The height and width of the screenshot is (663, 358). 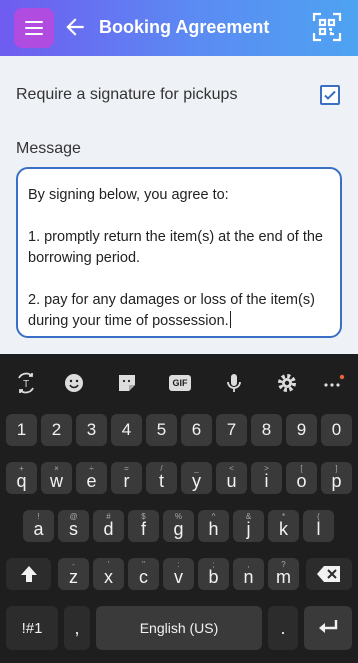 I want to click on signature-checkbox, so click(x=330, y=95).